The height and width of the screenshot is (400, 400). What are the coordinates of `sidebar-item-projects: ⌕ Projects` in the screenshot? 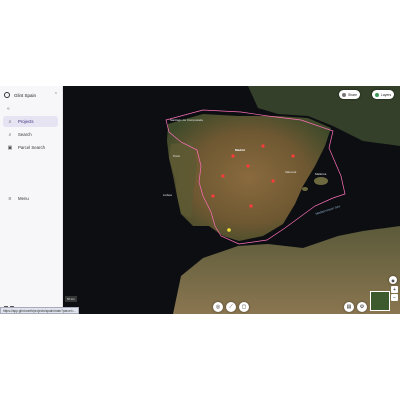 It's located at (30, 121).